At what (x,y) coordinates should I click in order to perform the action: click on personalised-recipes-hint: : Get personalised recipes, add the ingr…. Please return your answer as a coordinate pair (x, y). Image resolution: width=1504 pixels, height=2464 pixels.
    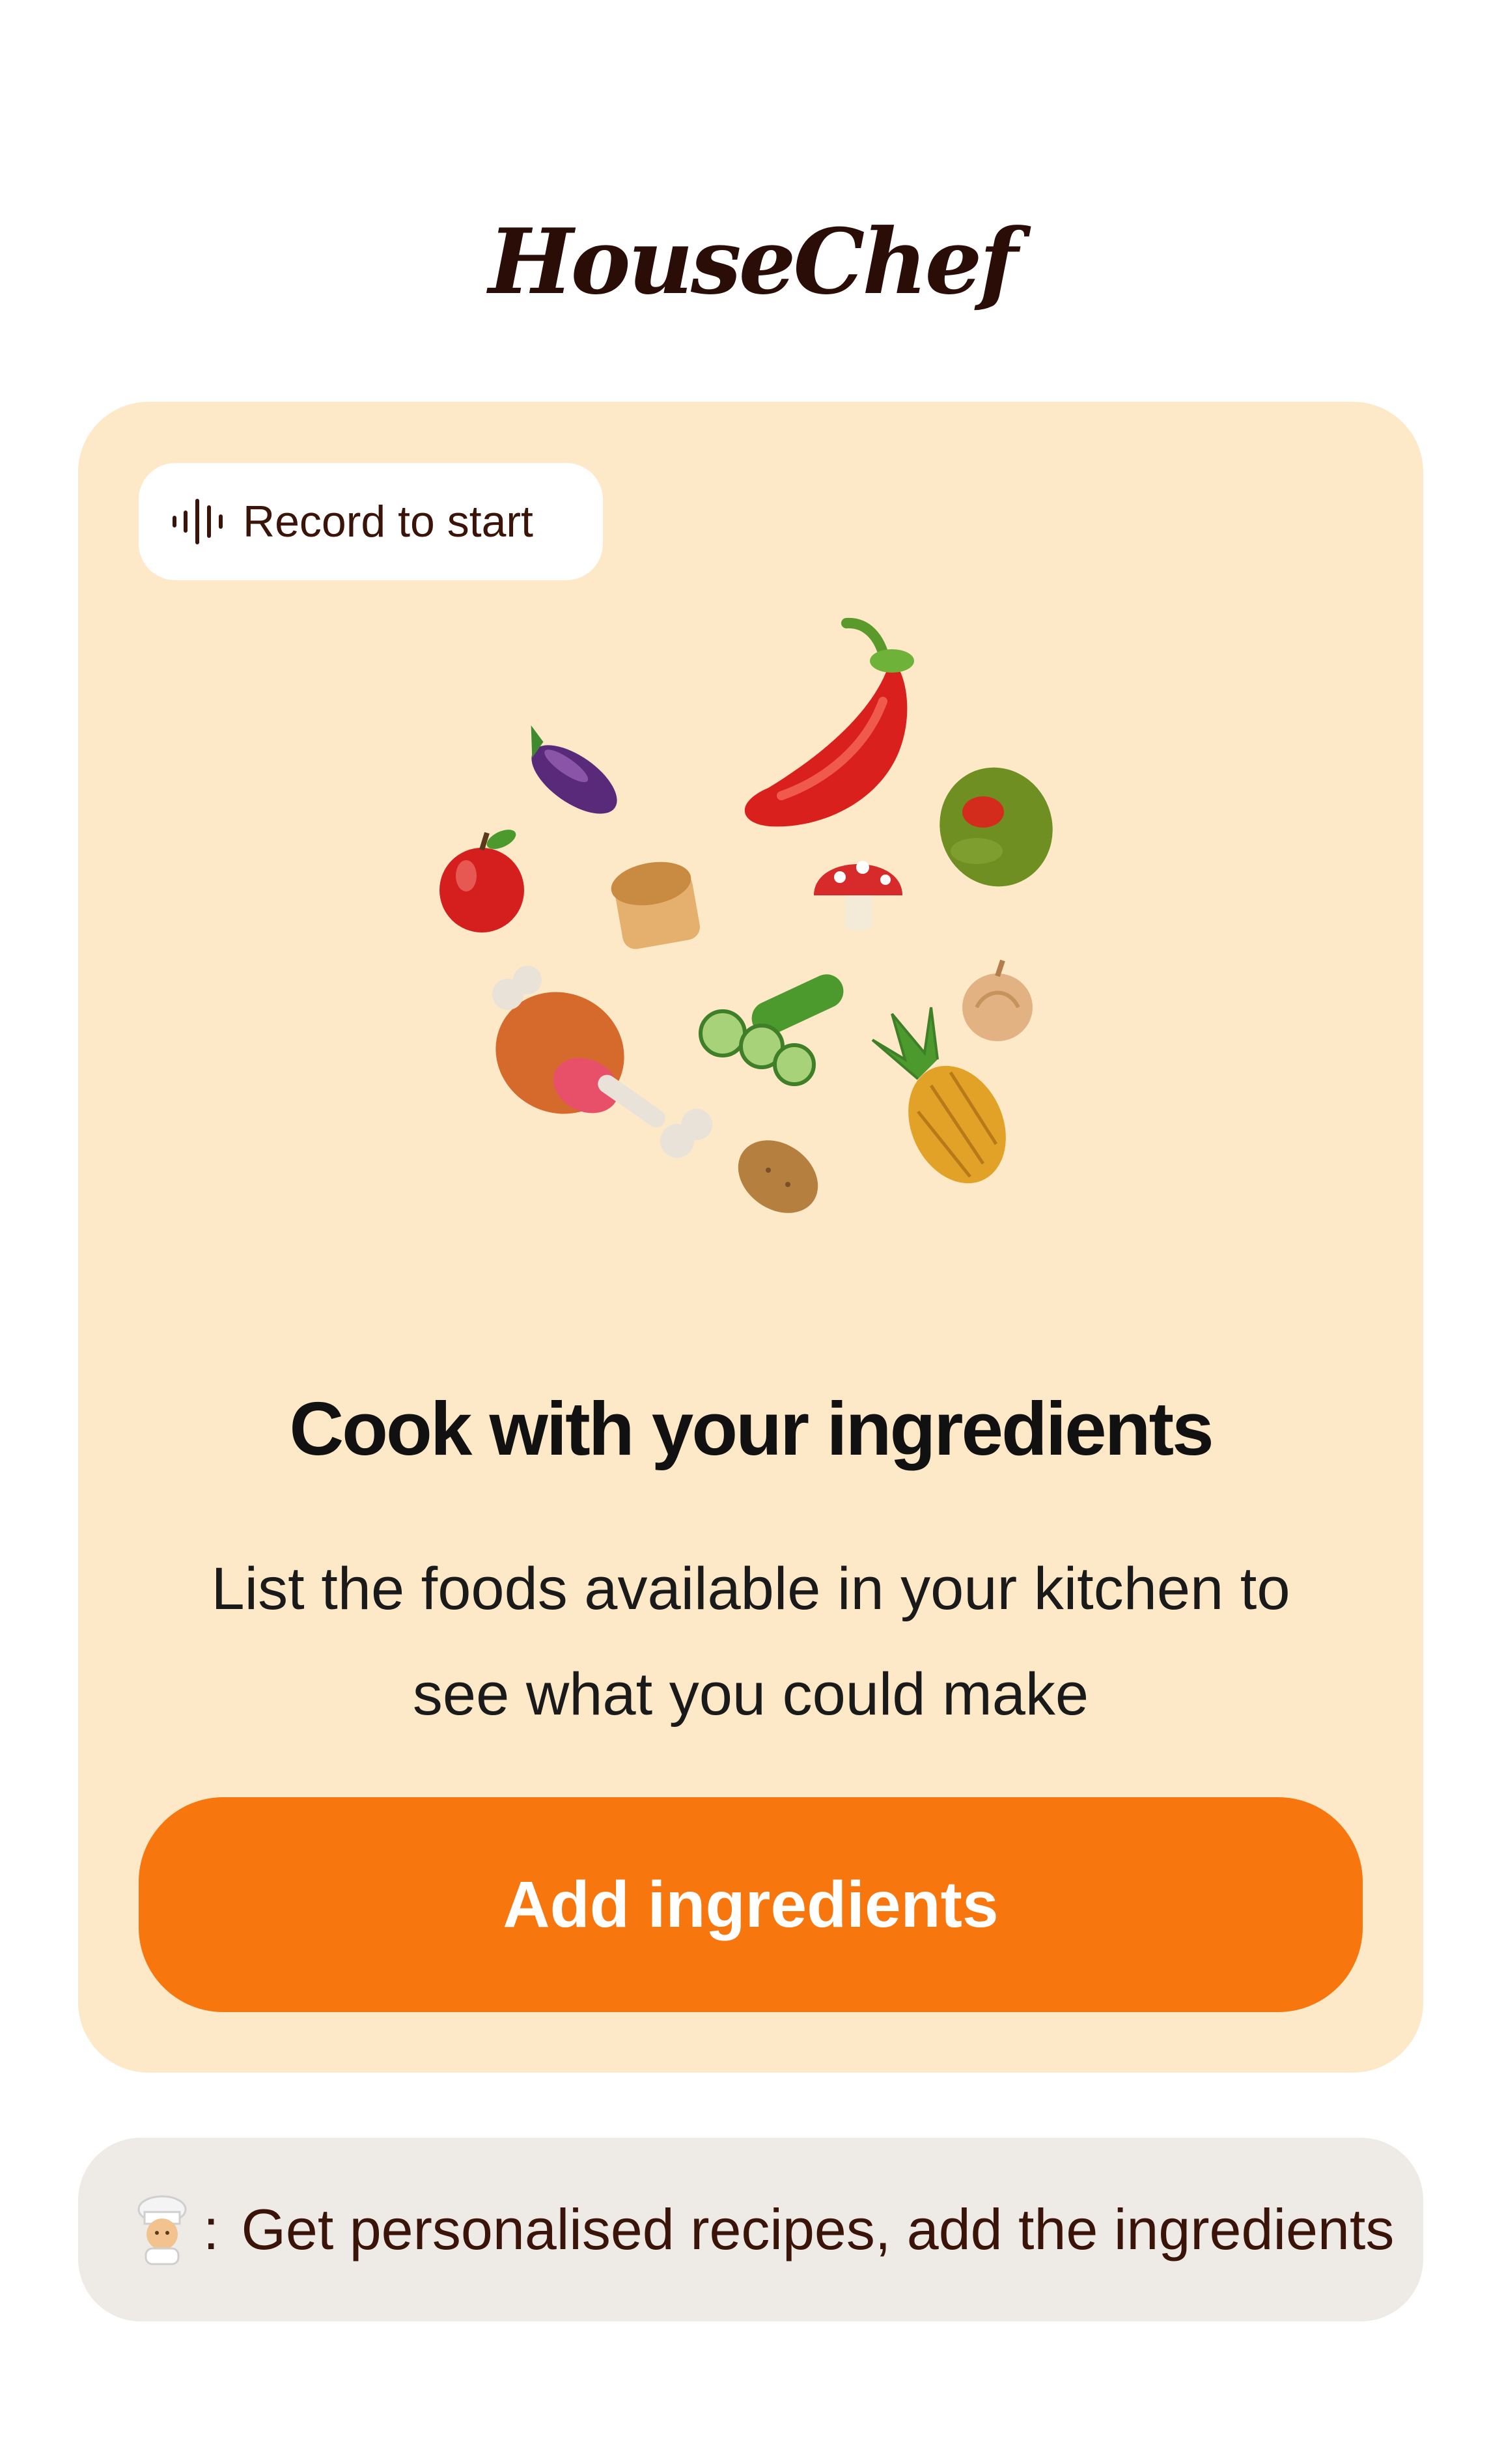
    Looking at the image, I should click on (750, 2229).